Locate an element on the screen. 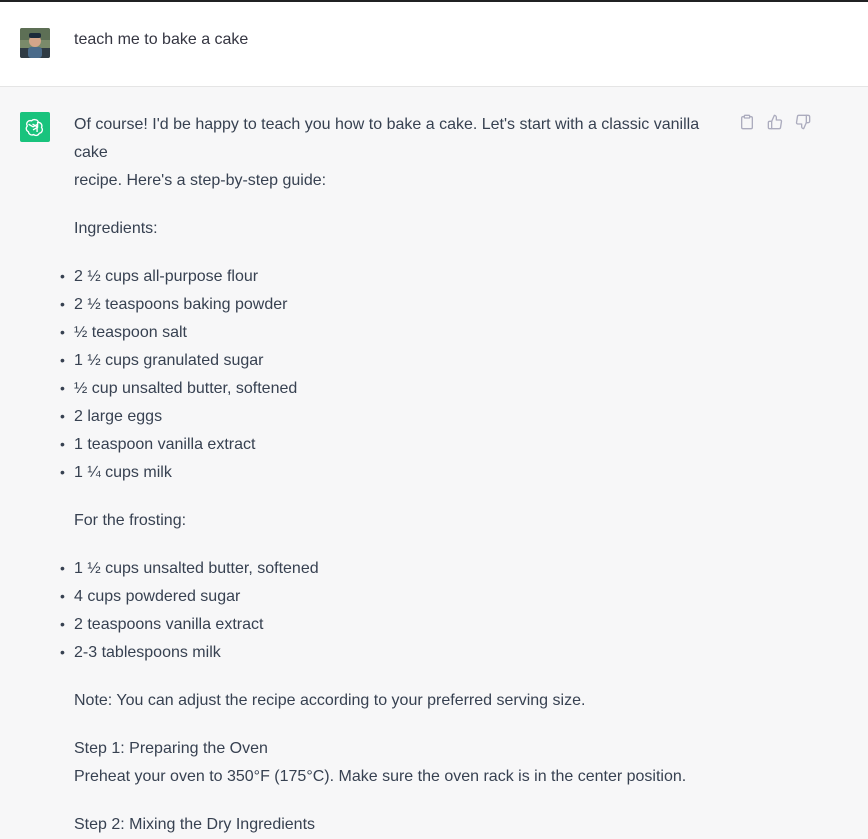  user-message-text: teach me to bake a cake is located at coordinates (161, 39).